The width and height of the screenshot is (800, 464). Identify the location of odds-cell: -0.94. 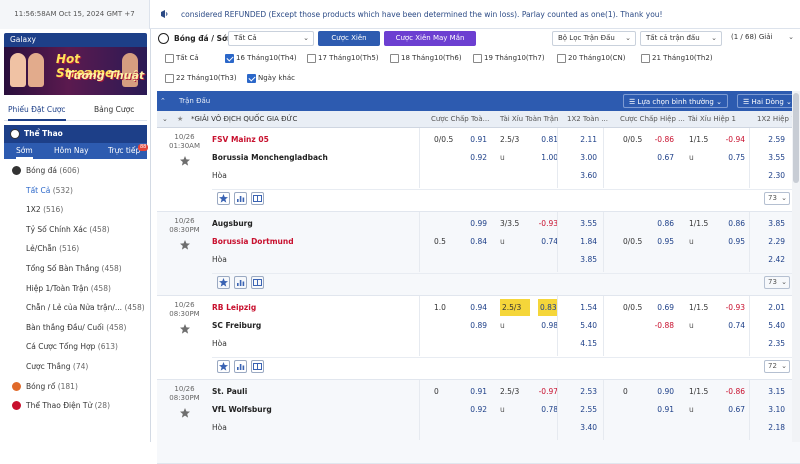
(735, 139).